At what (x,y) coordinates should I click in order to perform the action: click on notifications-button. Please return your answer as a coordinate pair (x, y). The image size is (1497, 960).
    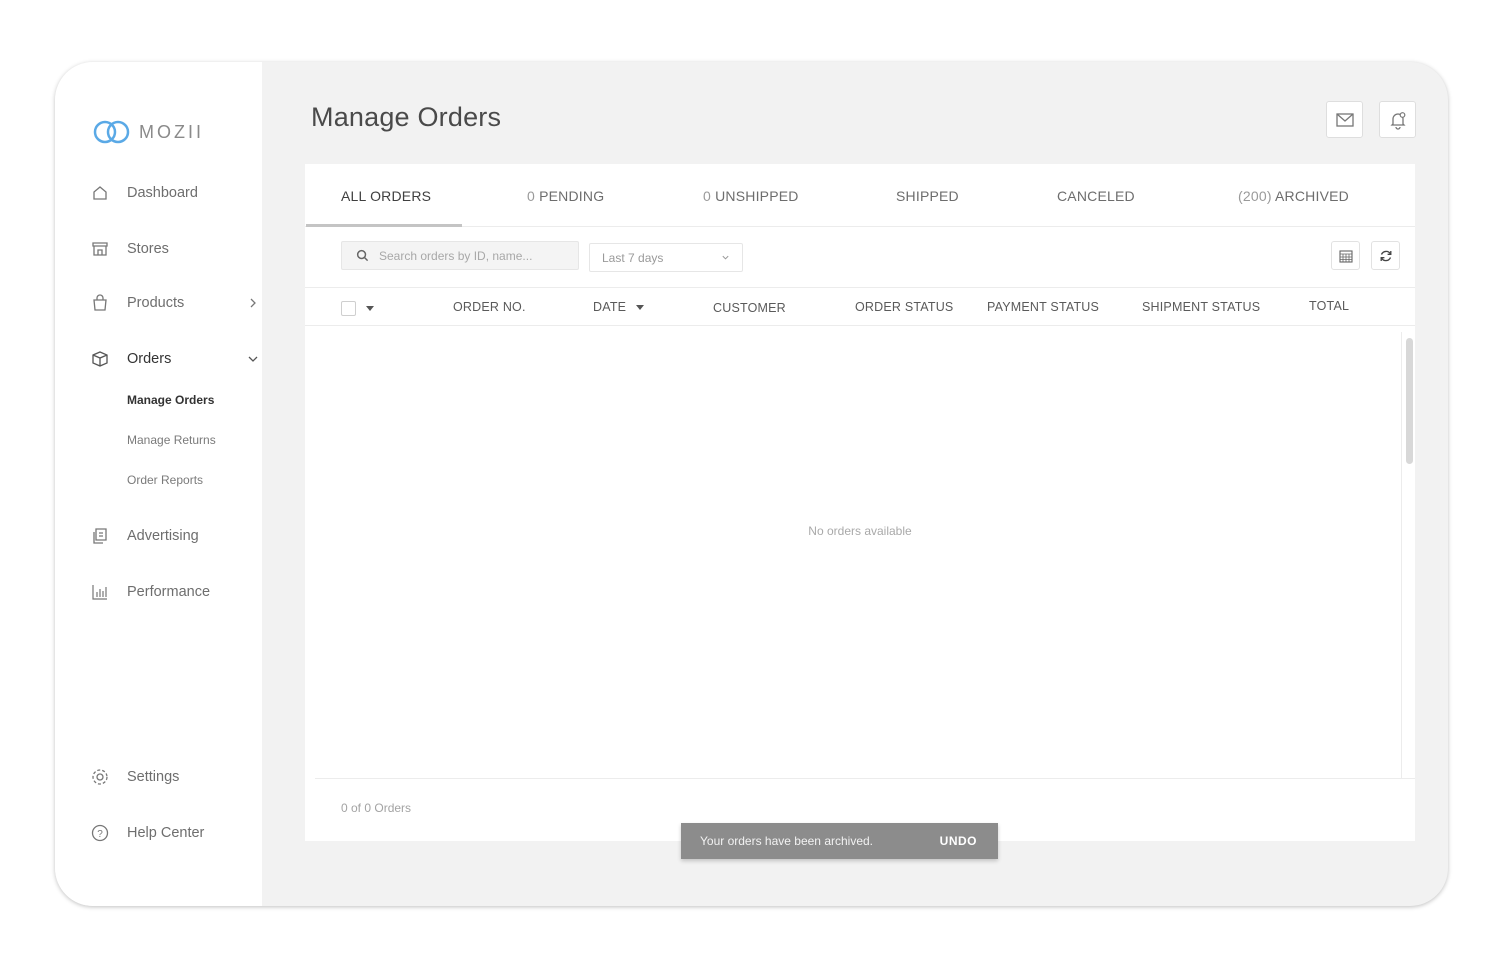
    Looking at the image, I should click on (1397, 119).